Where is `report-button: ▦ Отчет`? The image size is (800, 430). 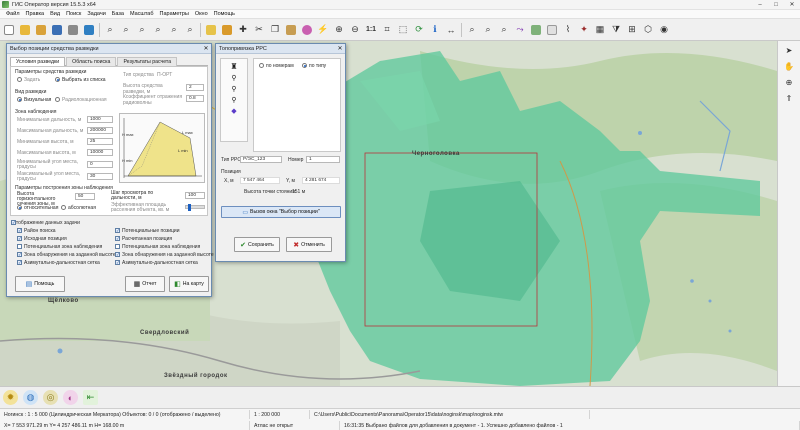 report-button: ▦ Отчет is located at coordinates (145, 284).